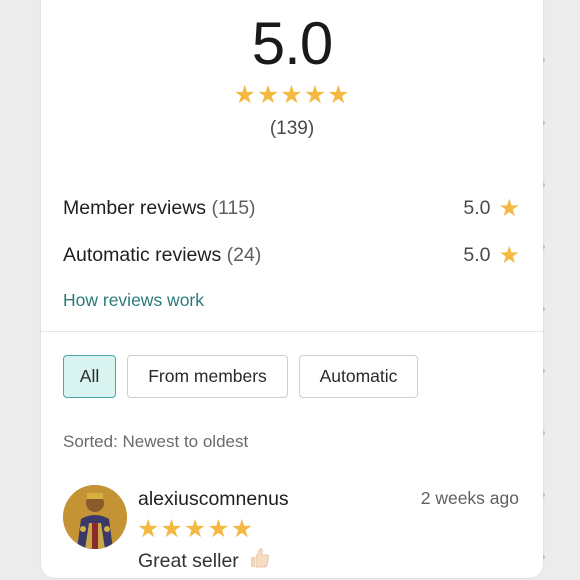  I want to click on average-score: 5.0, so click(292, 43).